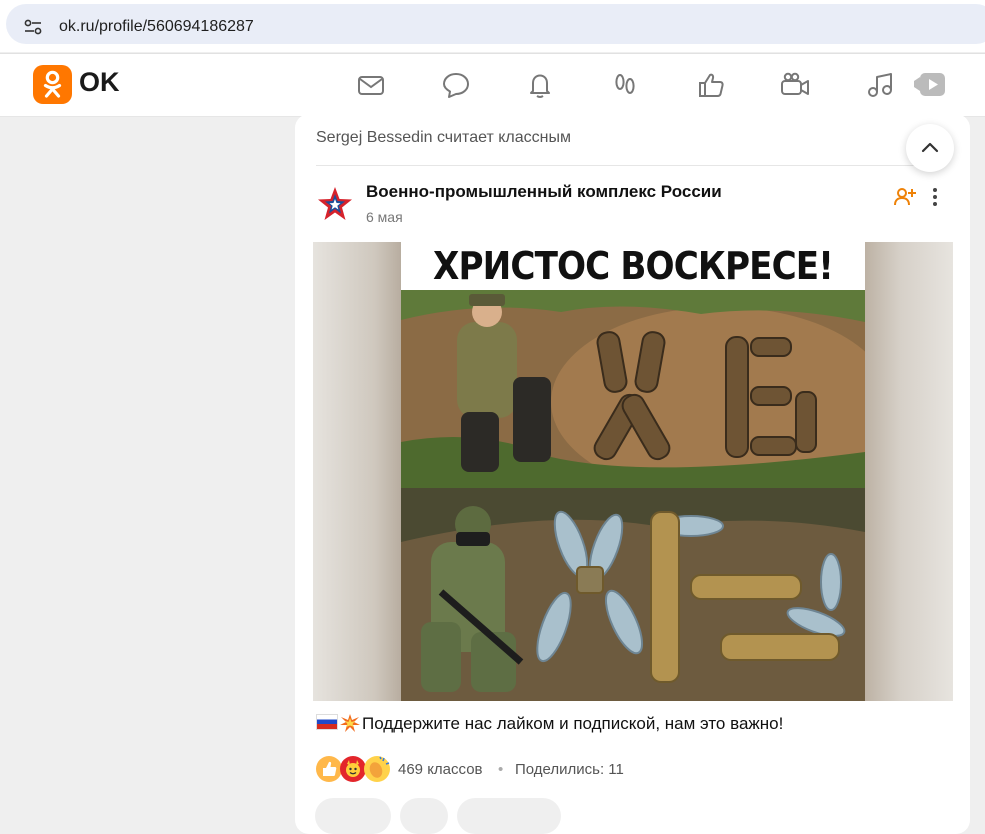  I want to click on devil-reaction-icon, so click(353, 769).